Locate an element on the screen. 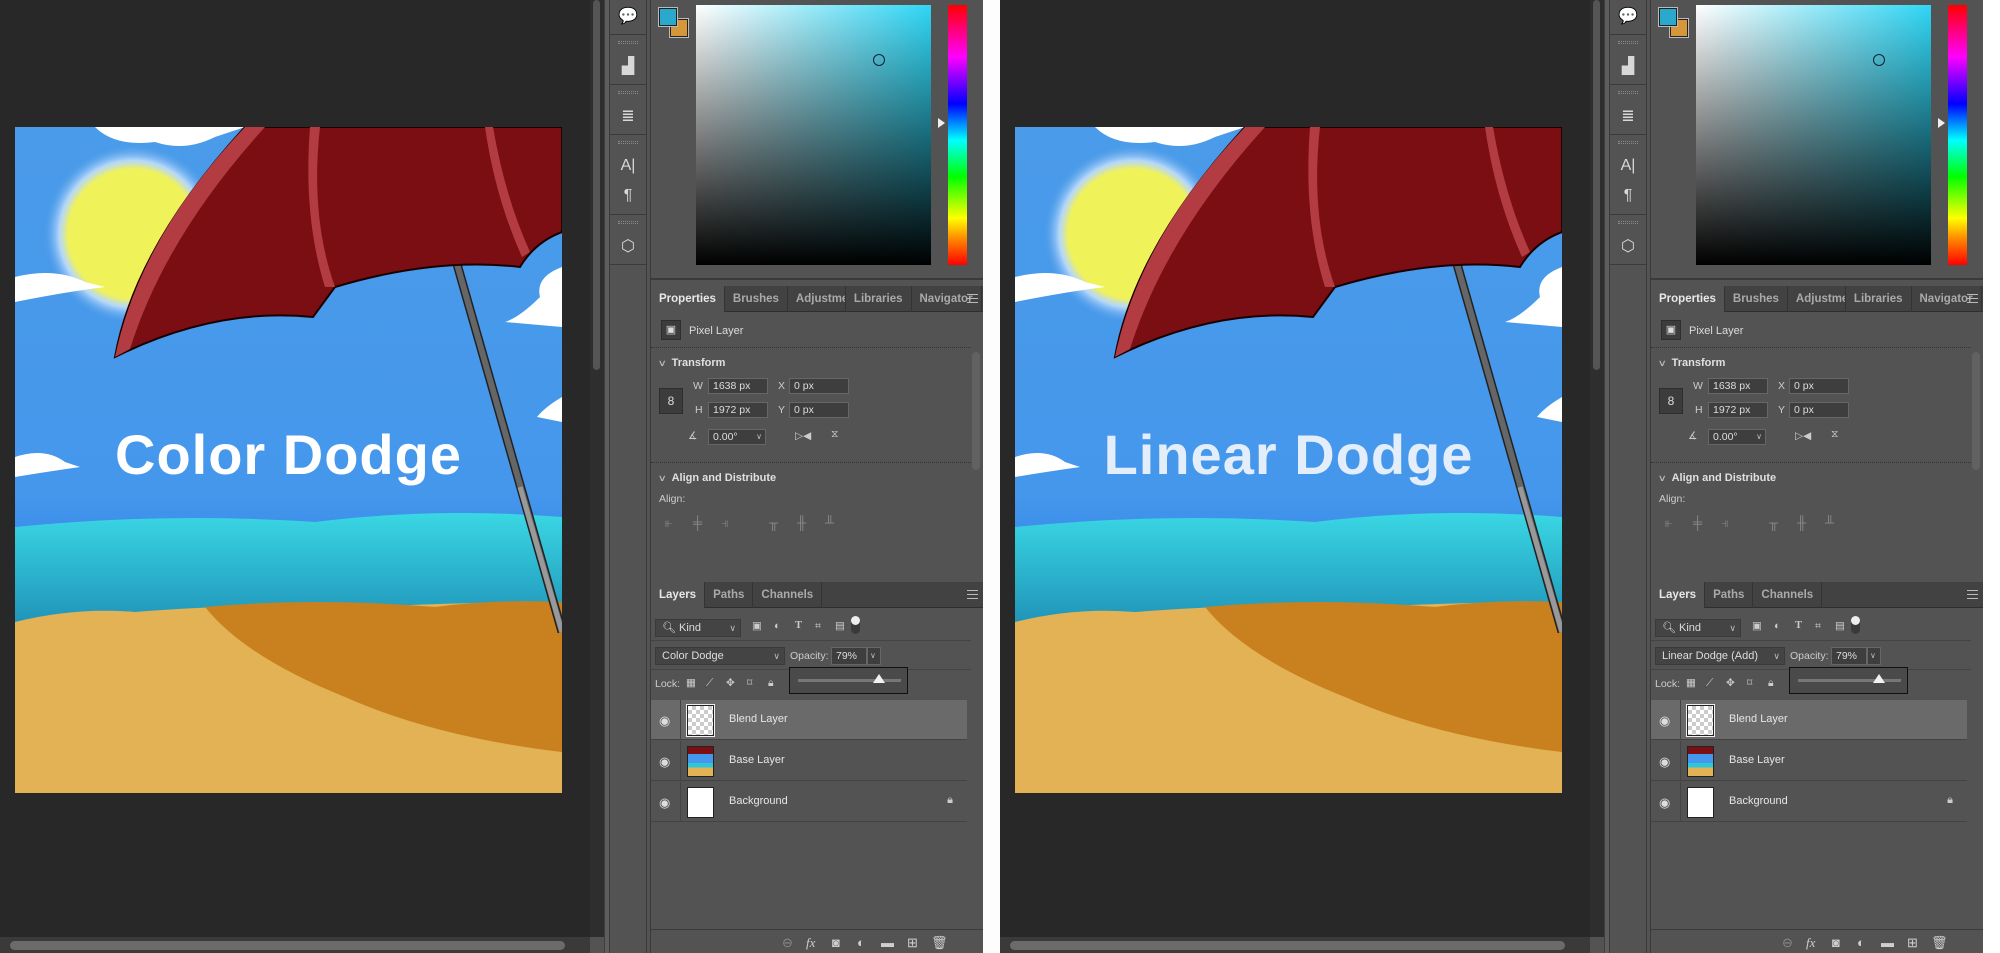 The image size is (2000, 953). filter-adjustment-icon: ◐ is located at coordinates (777, 626).